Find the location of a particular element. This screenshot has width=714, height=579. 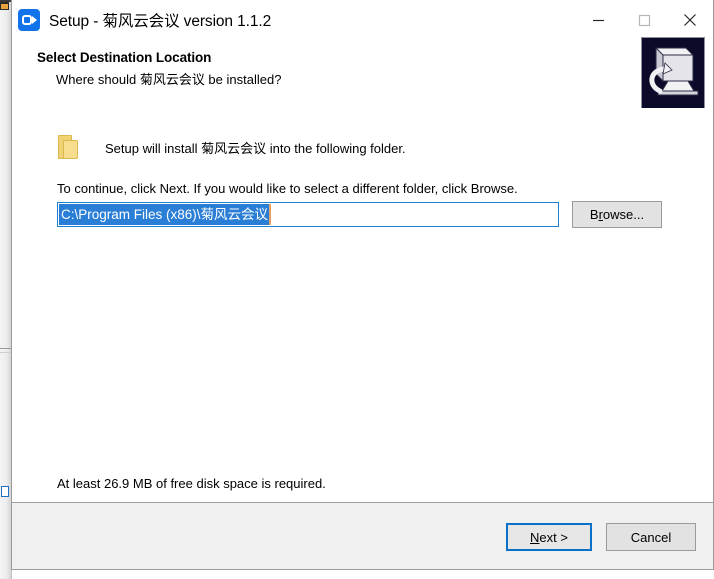

window-title: Setup - 菊风云会议 version 1.1.2 is located at coordinates (160, 21).